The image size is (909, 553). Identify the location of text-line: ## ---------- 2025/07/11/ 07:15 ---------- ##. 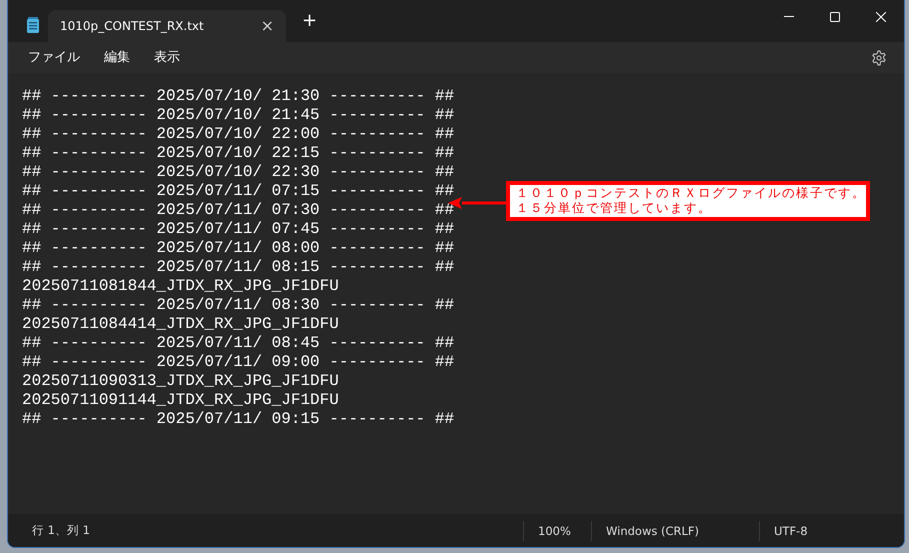
(238, 191).